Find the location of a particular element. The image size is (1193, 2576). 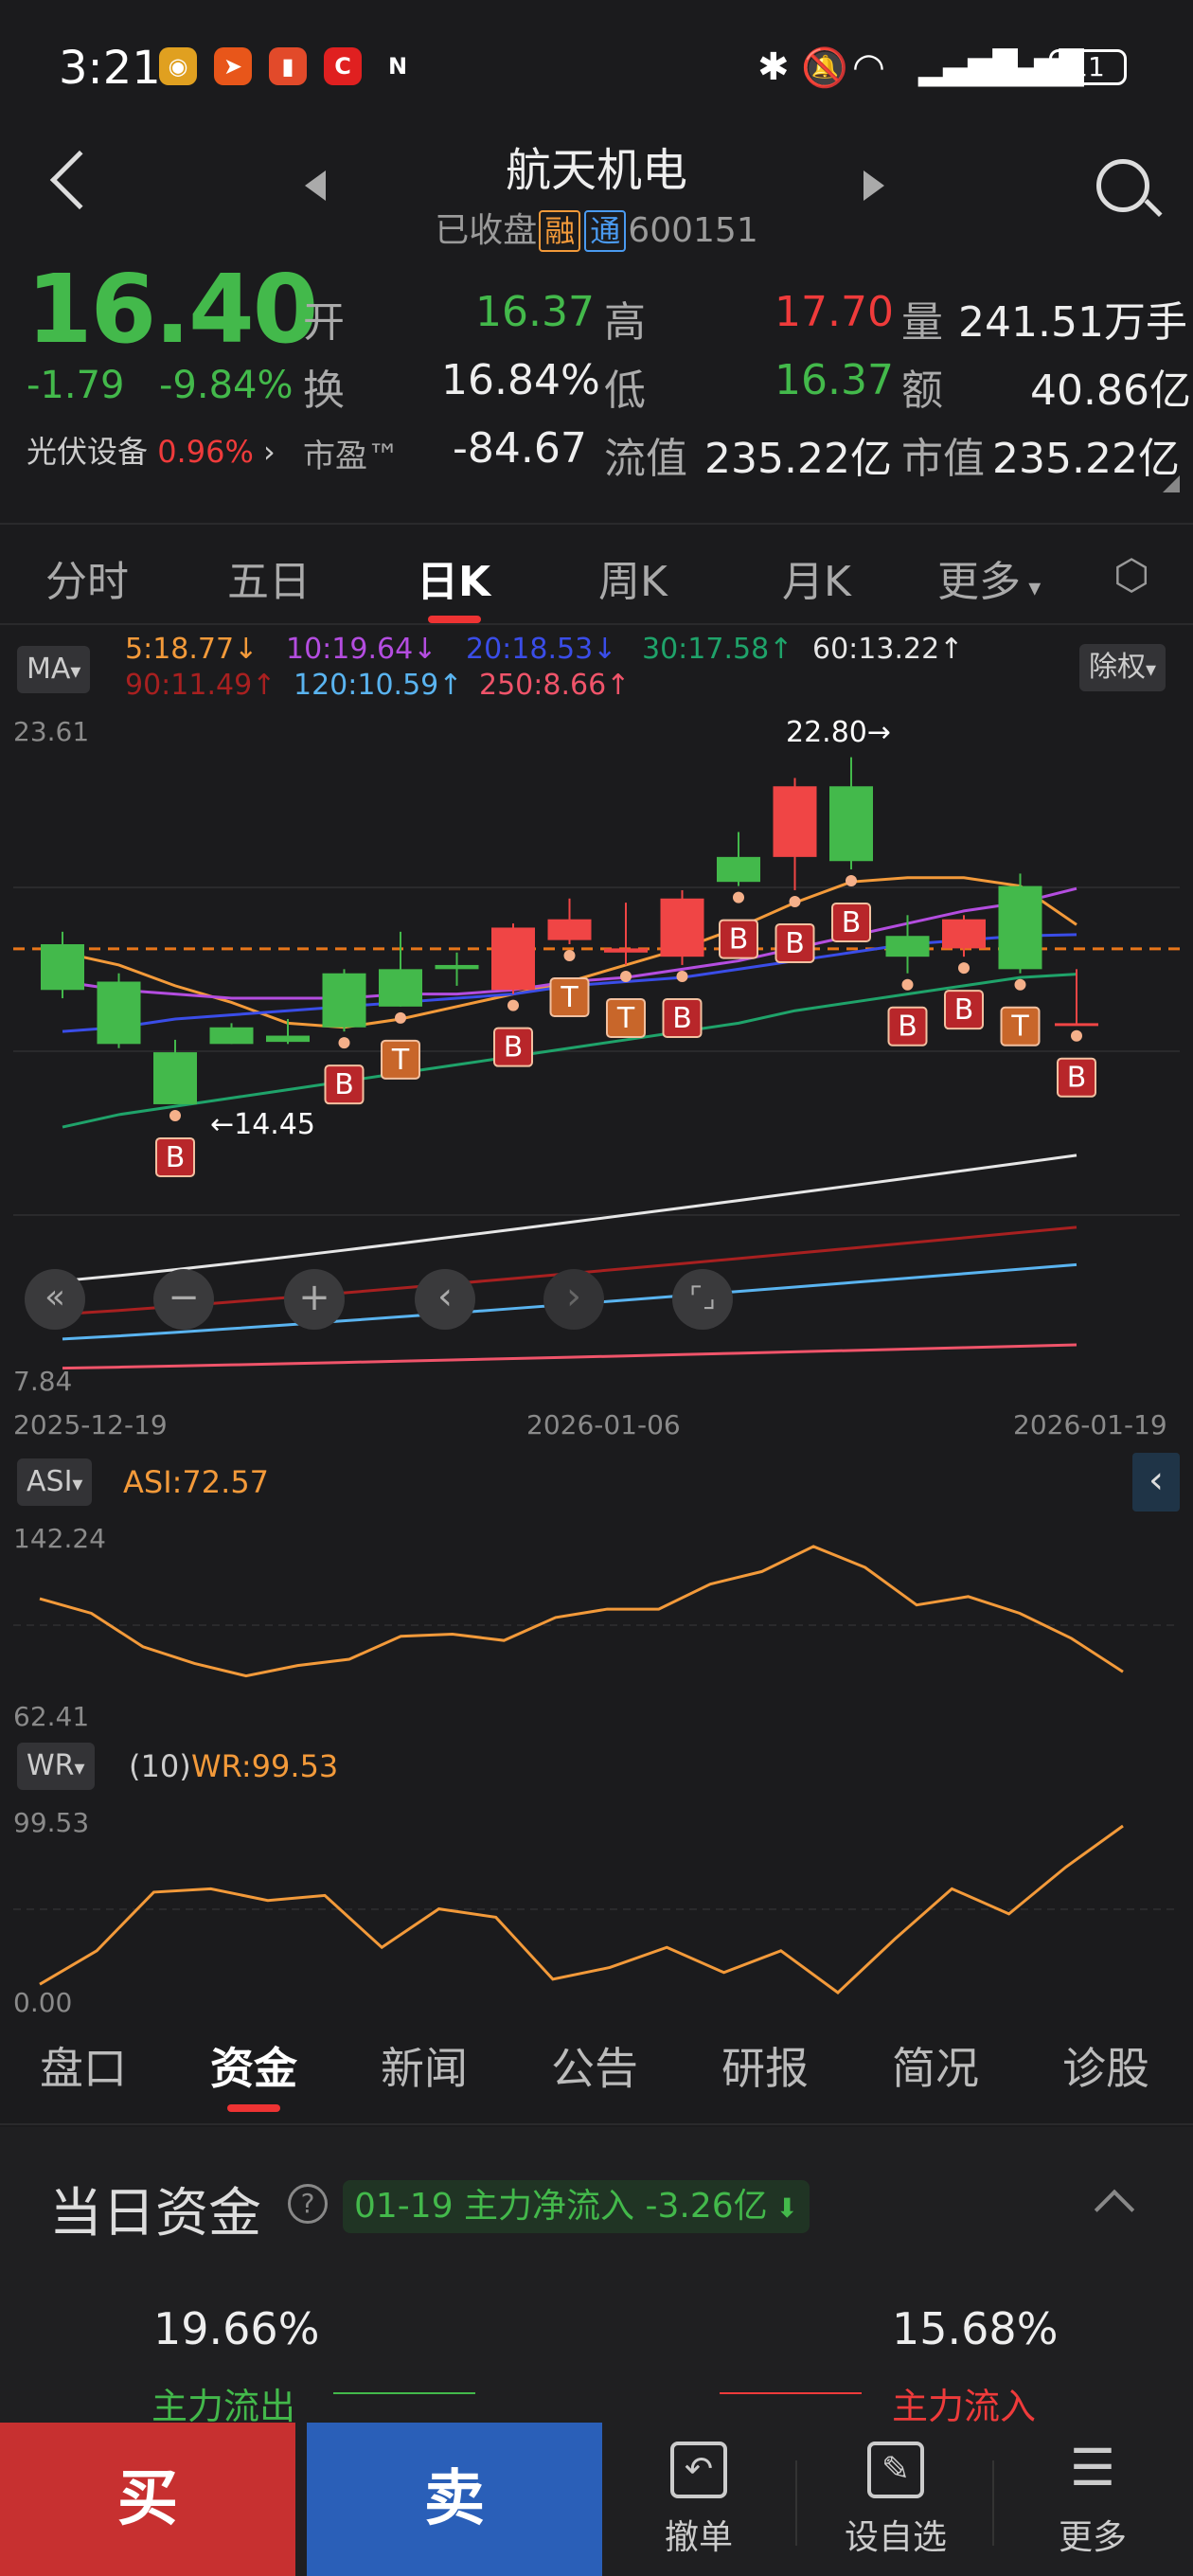

tab-more: 更多 ▾ is located at coordinates (989, 577).